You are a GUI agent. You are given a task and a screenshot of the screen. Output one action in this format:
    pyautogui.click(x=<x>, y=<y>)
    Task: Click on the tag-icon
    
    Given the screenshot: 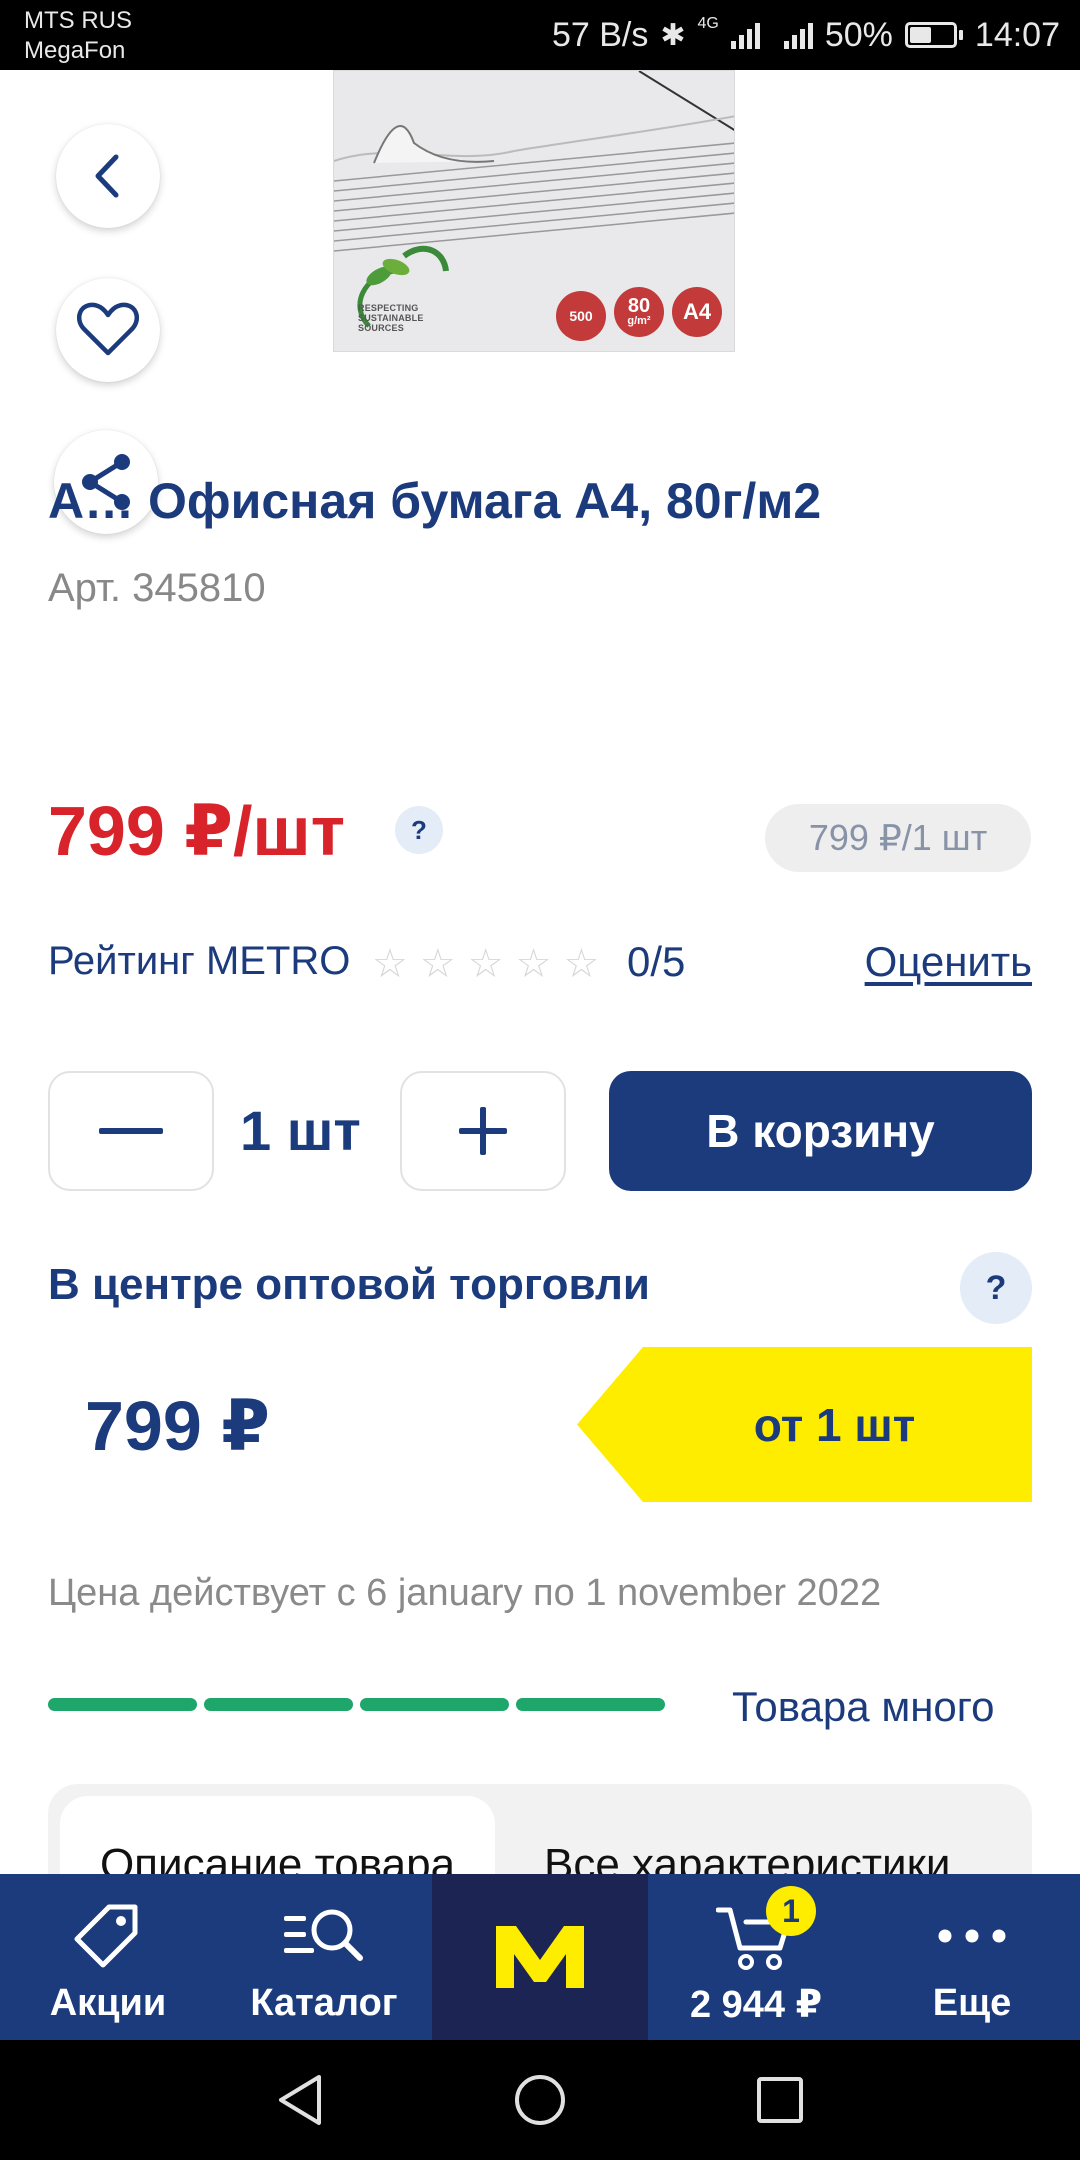 What is the action you would take?
    pyautogui.click(x=106, y=1936)
    